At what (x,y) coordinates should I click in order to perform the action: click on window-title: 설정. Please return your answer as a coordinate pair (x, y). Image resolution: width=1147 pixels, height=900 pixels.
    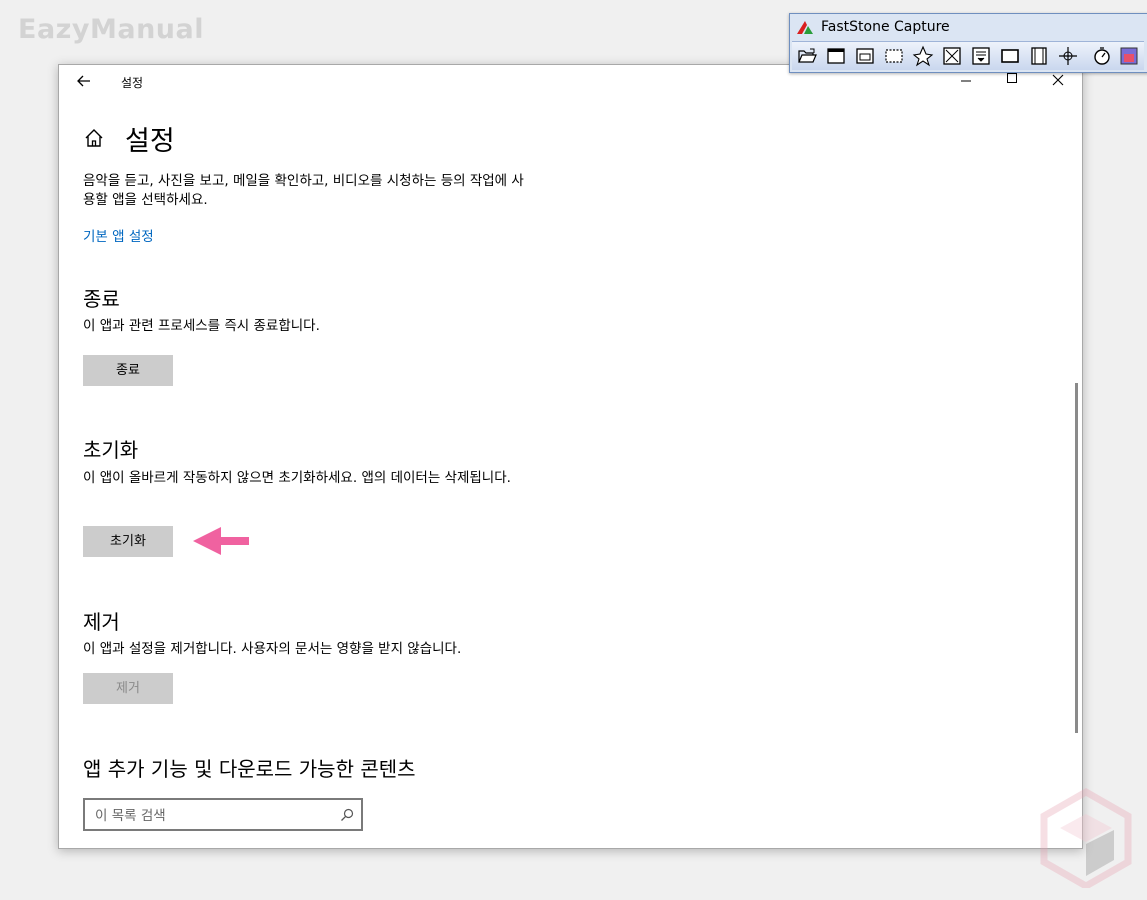
    Looking at the image, I should click on (132, 83).